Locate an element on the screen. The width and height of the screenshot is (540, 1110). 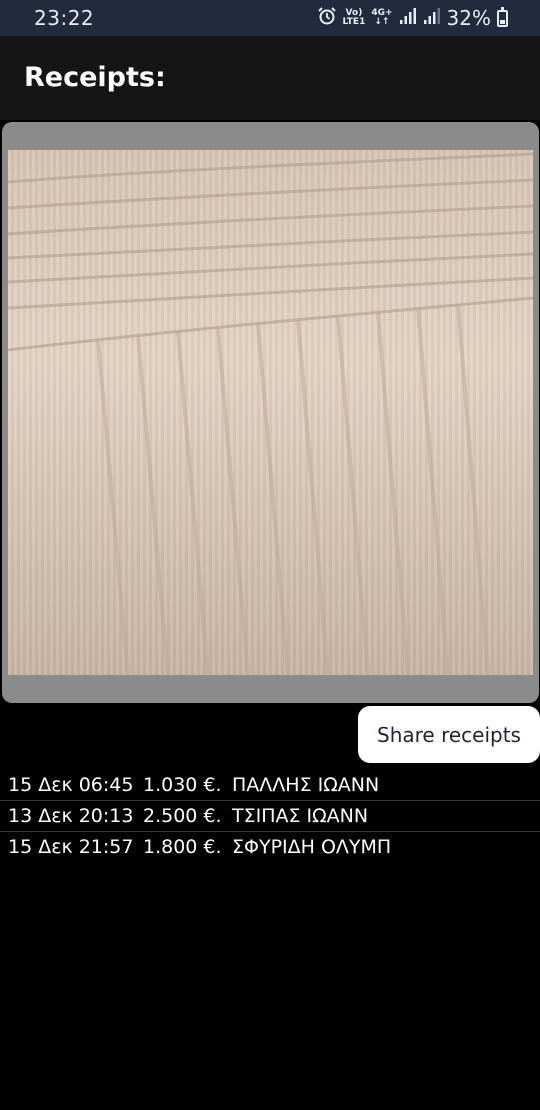
status-bar: 23:22 Vo) LTE1 4G+ ↓↑ 32% is located at coordinates (270, 18).